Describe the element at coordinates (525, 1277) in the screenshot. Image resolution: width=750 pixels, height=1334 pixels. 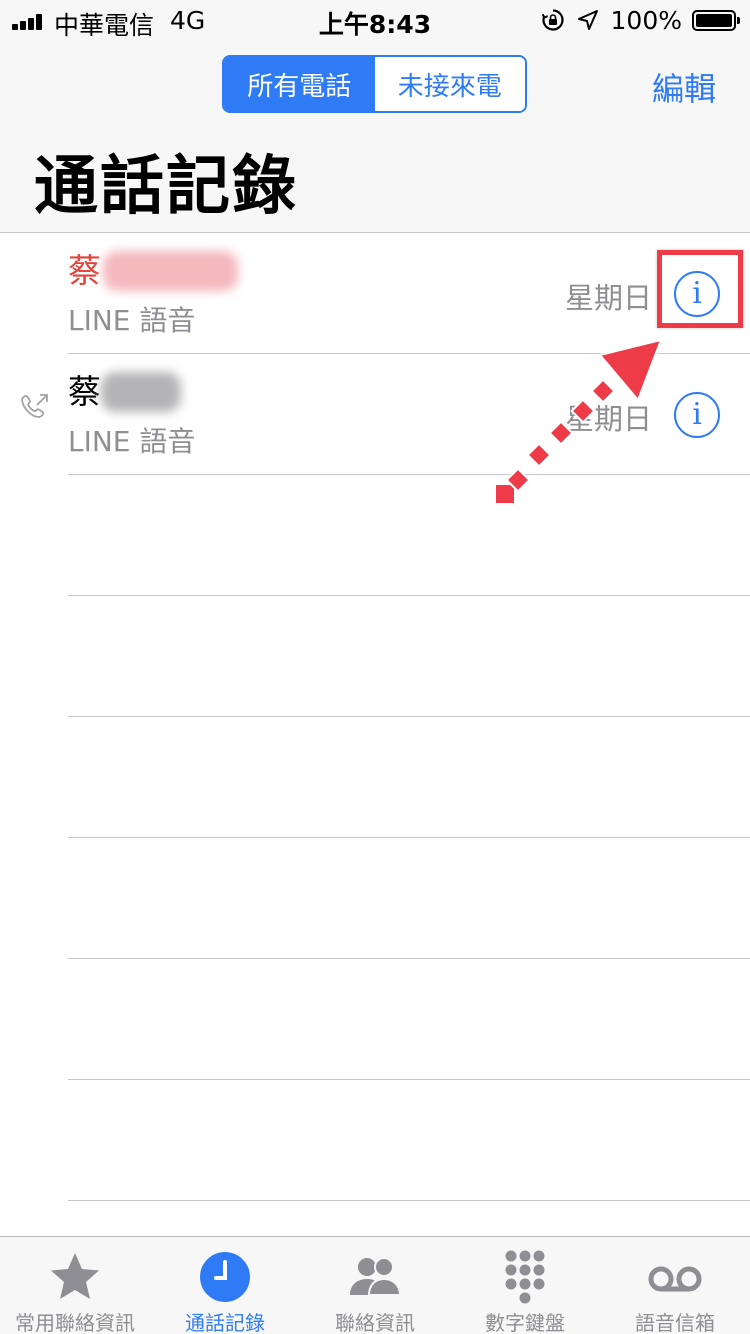
I see `keypad-icon` at that location.